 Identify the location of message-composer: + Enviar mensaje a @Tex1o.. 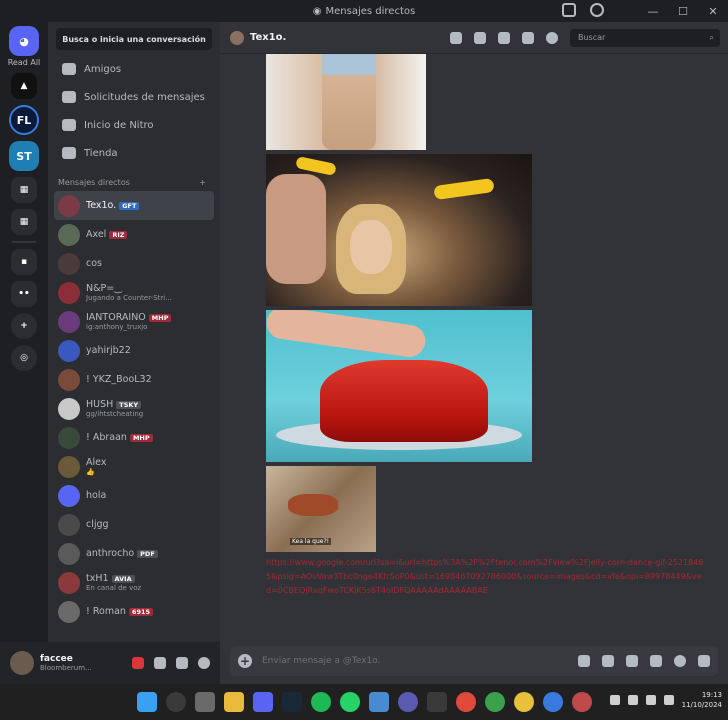
(474, 661).